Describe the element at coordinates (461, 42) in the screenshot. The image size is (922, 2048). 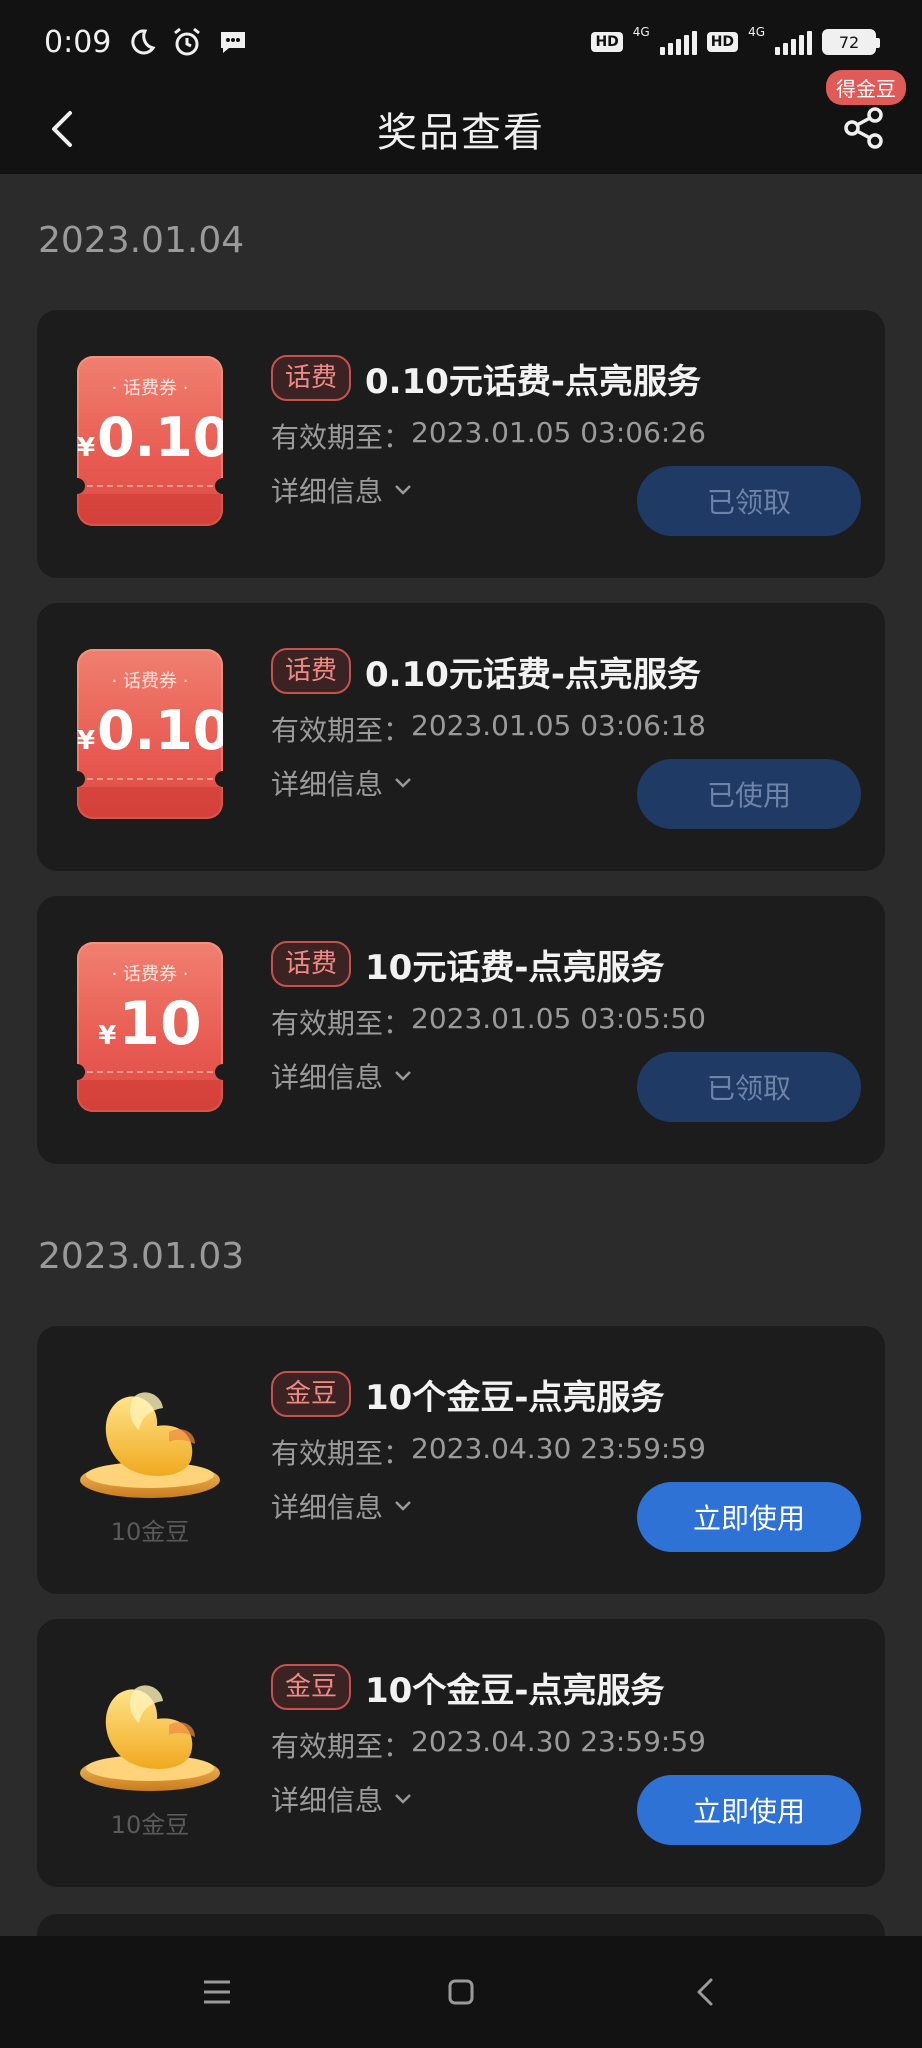
I see `status-bar: 0:09 HD 4G HD 4G 72` at that location.